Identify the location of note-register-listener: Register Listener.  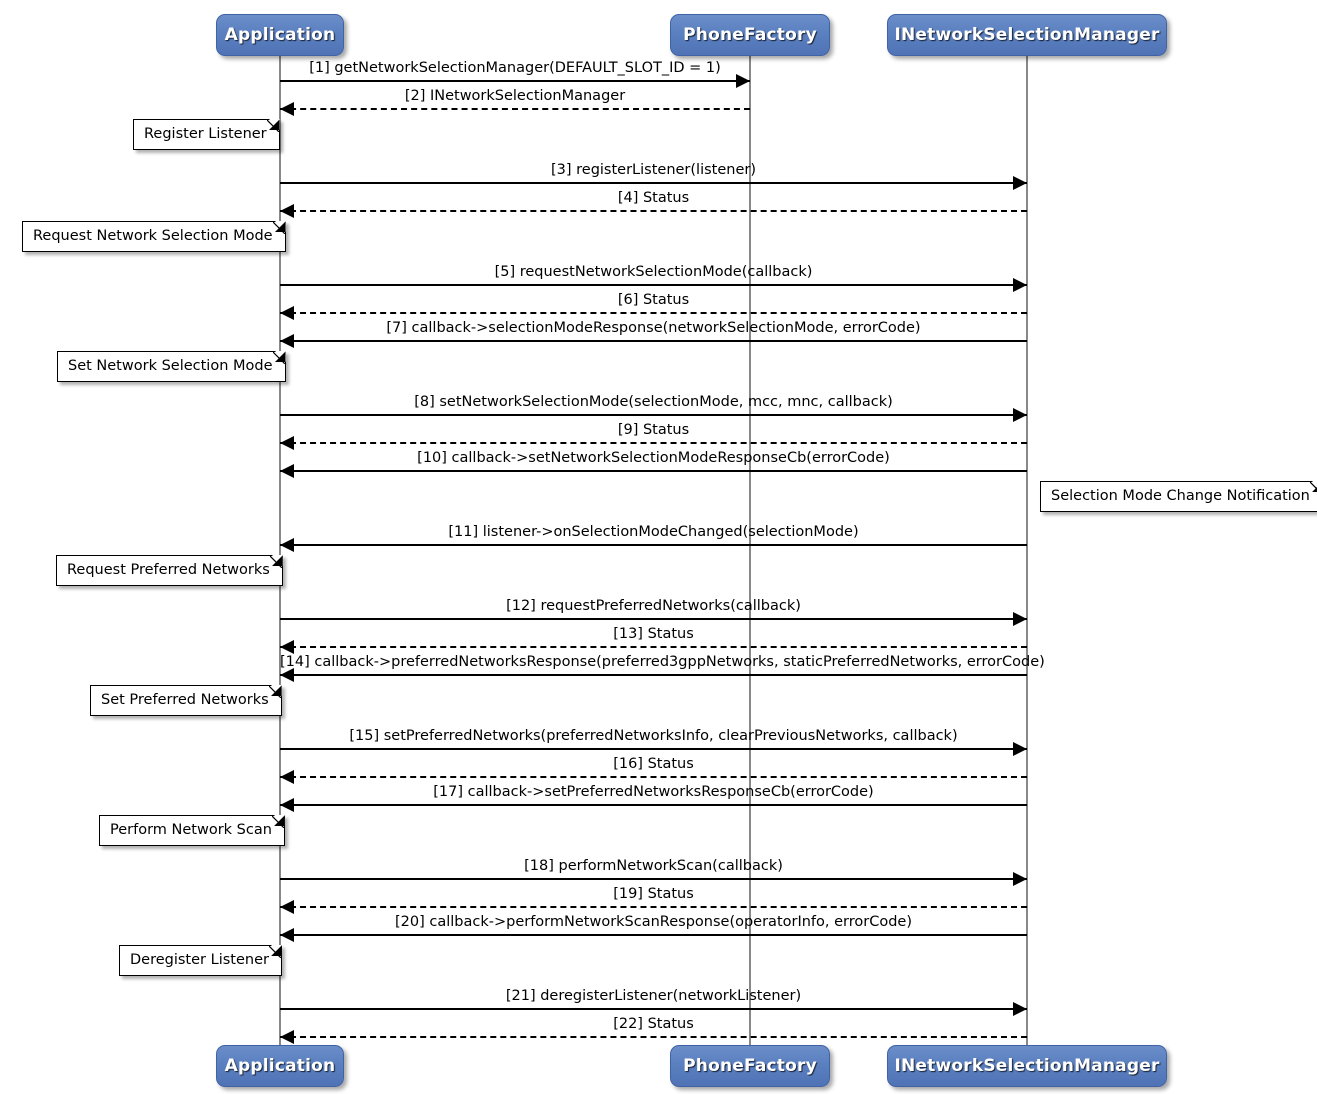
(206, 134).